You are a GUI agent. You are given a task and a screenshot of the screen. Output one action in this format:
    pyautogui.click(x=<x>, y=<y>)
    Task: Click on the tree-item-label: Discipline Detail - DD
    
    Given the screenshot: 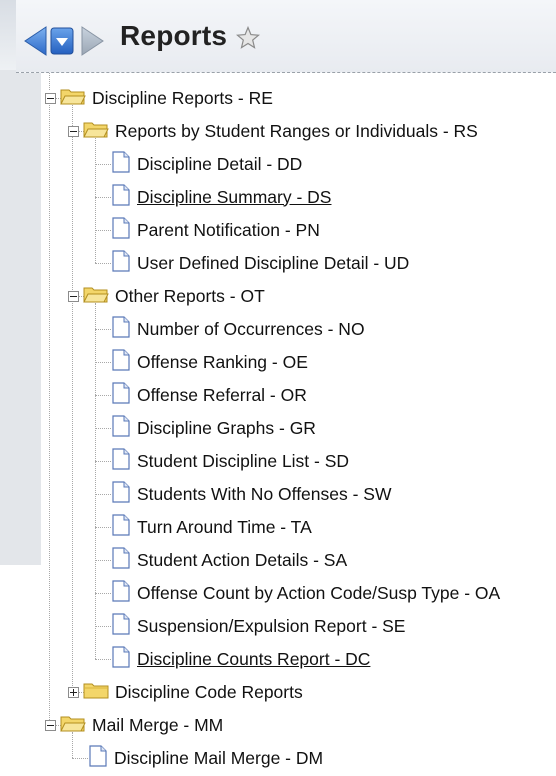 What is the action you would take?
    pyautogui.click(x=220, y=163)
    